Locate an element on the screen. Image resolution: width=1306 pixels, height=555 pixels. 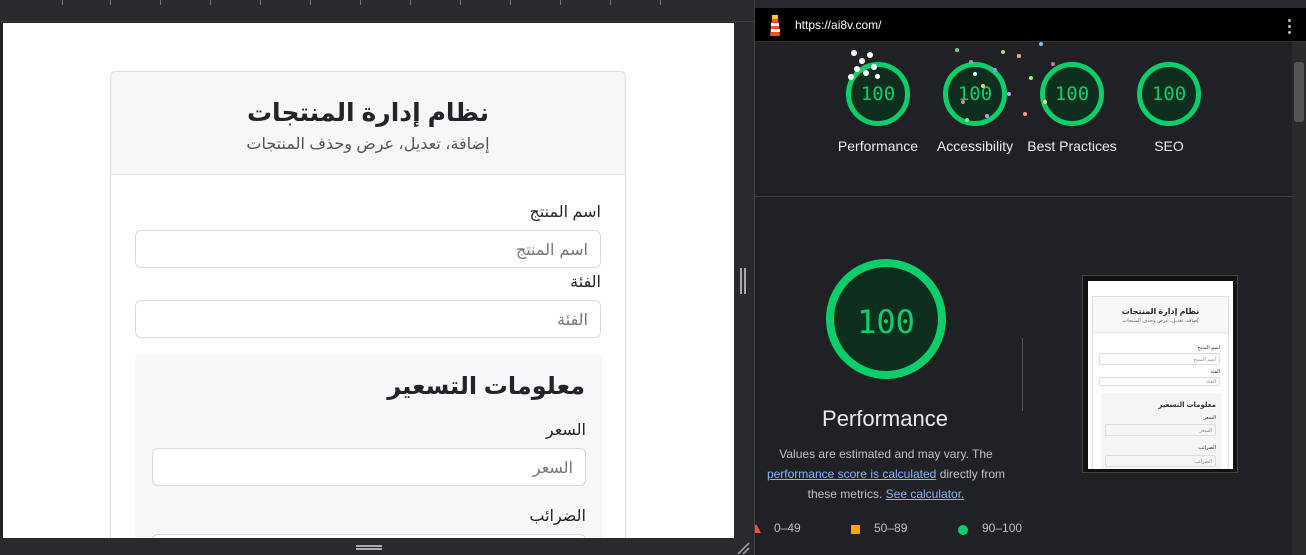
card-subtitle: إضافة، تعديل، عرض وحذف المنتجات is located at coordinates (368, 144).